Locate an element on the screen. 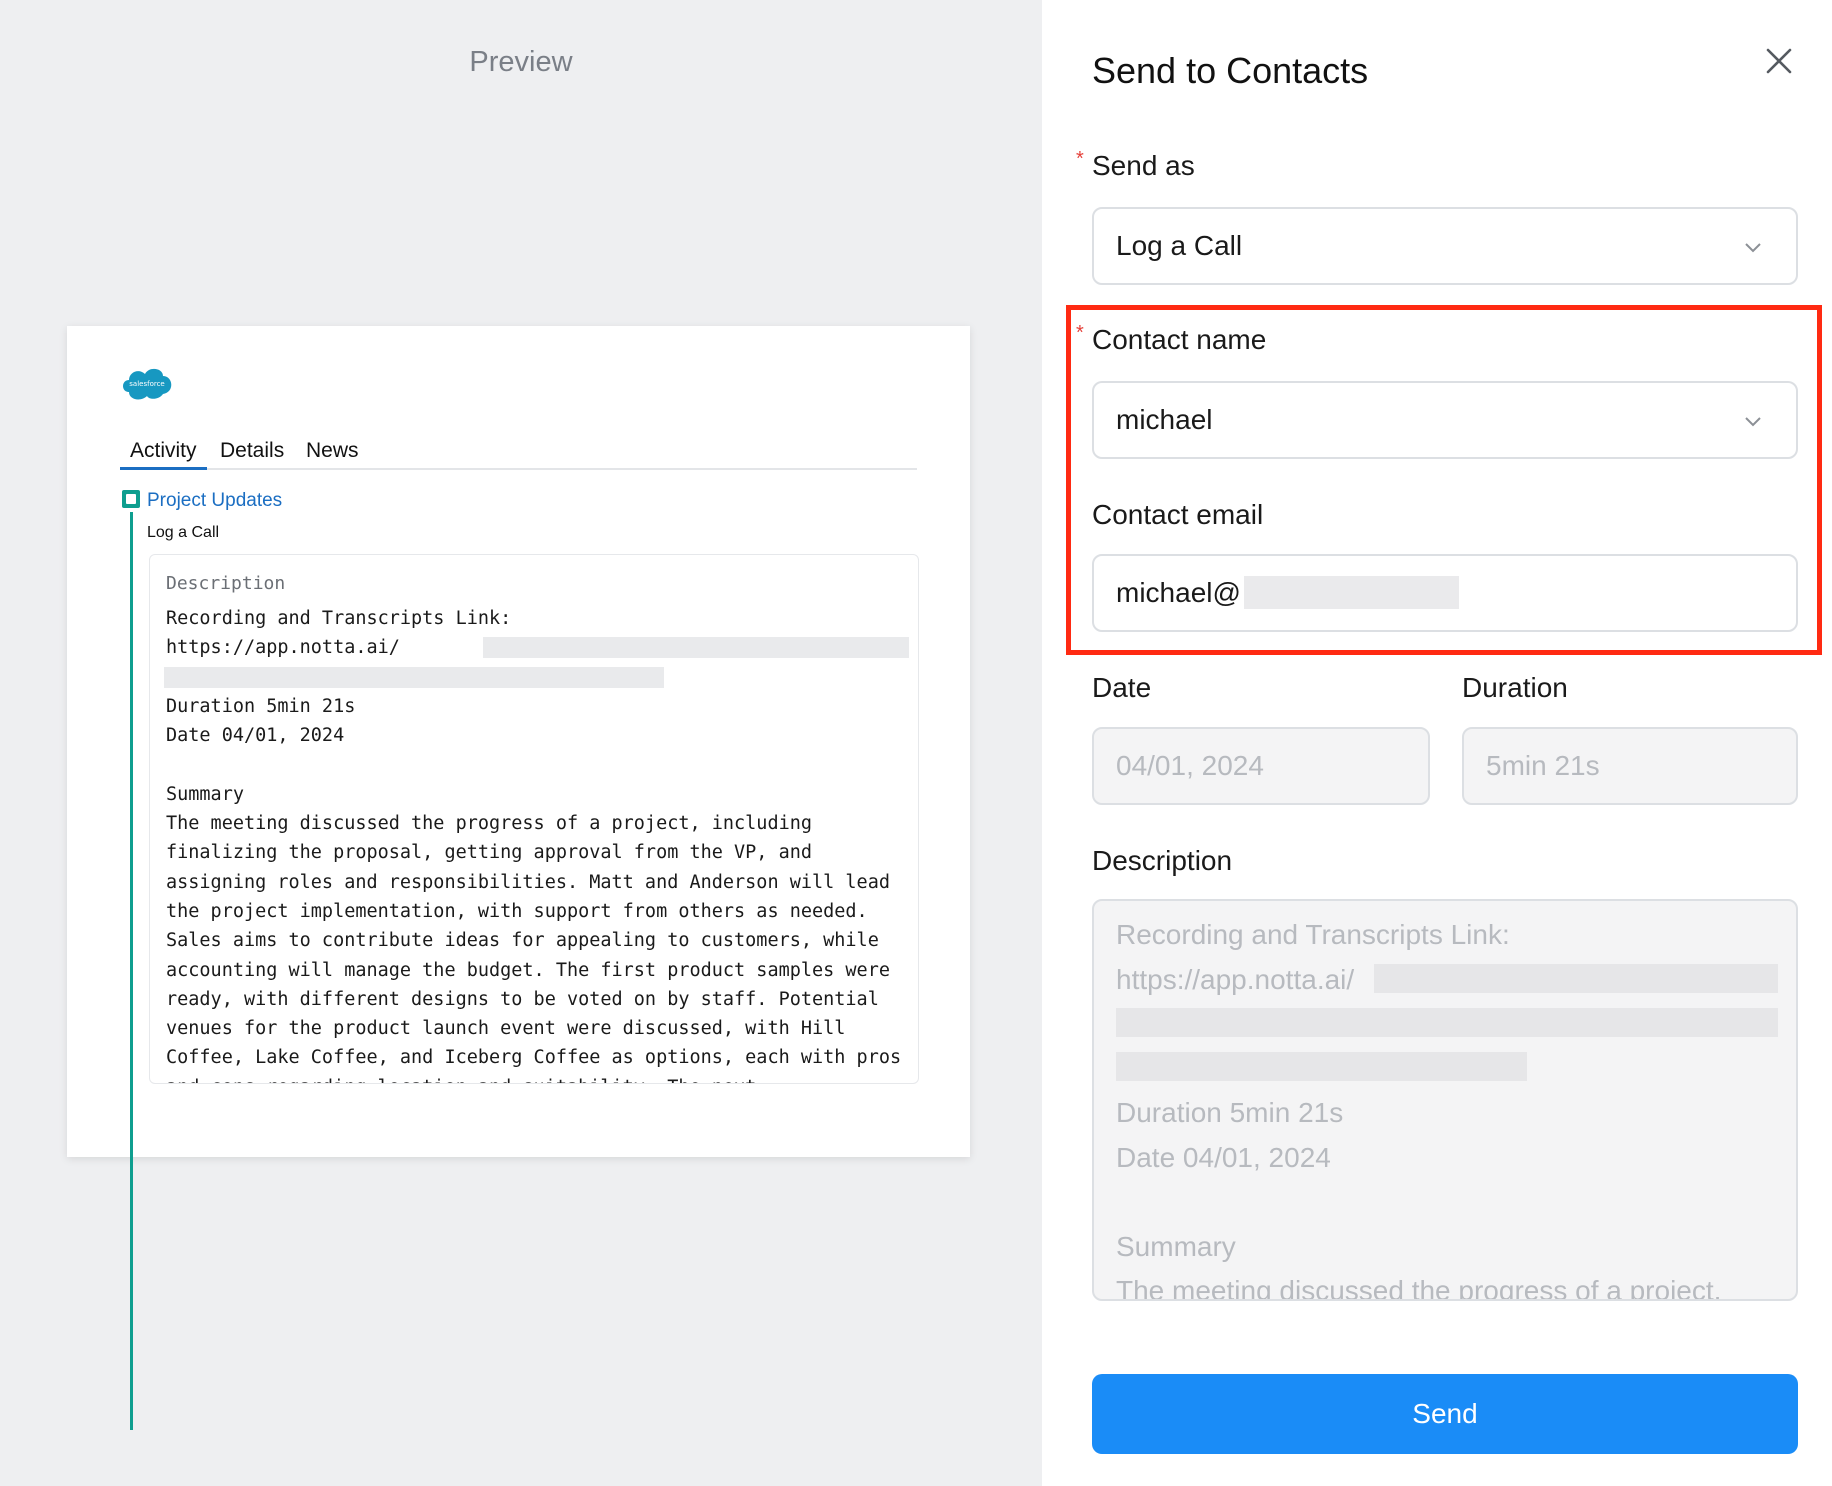  send-as-label: * Send as is located at coordinates (1135, 165).